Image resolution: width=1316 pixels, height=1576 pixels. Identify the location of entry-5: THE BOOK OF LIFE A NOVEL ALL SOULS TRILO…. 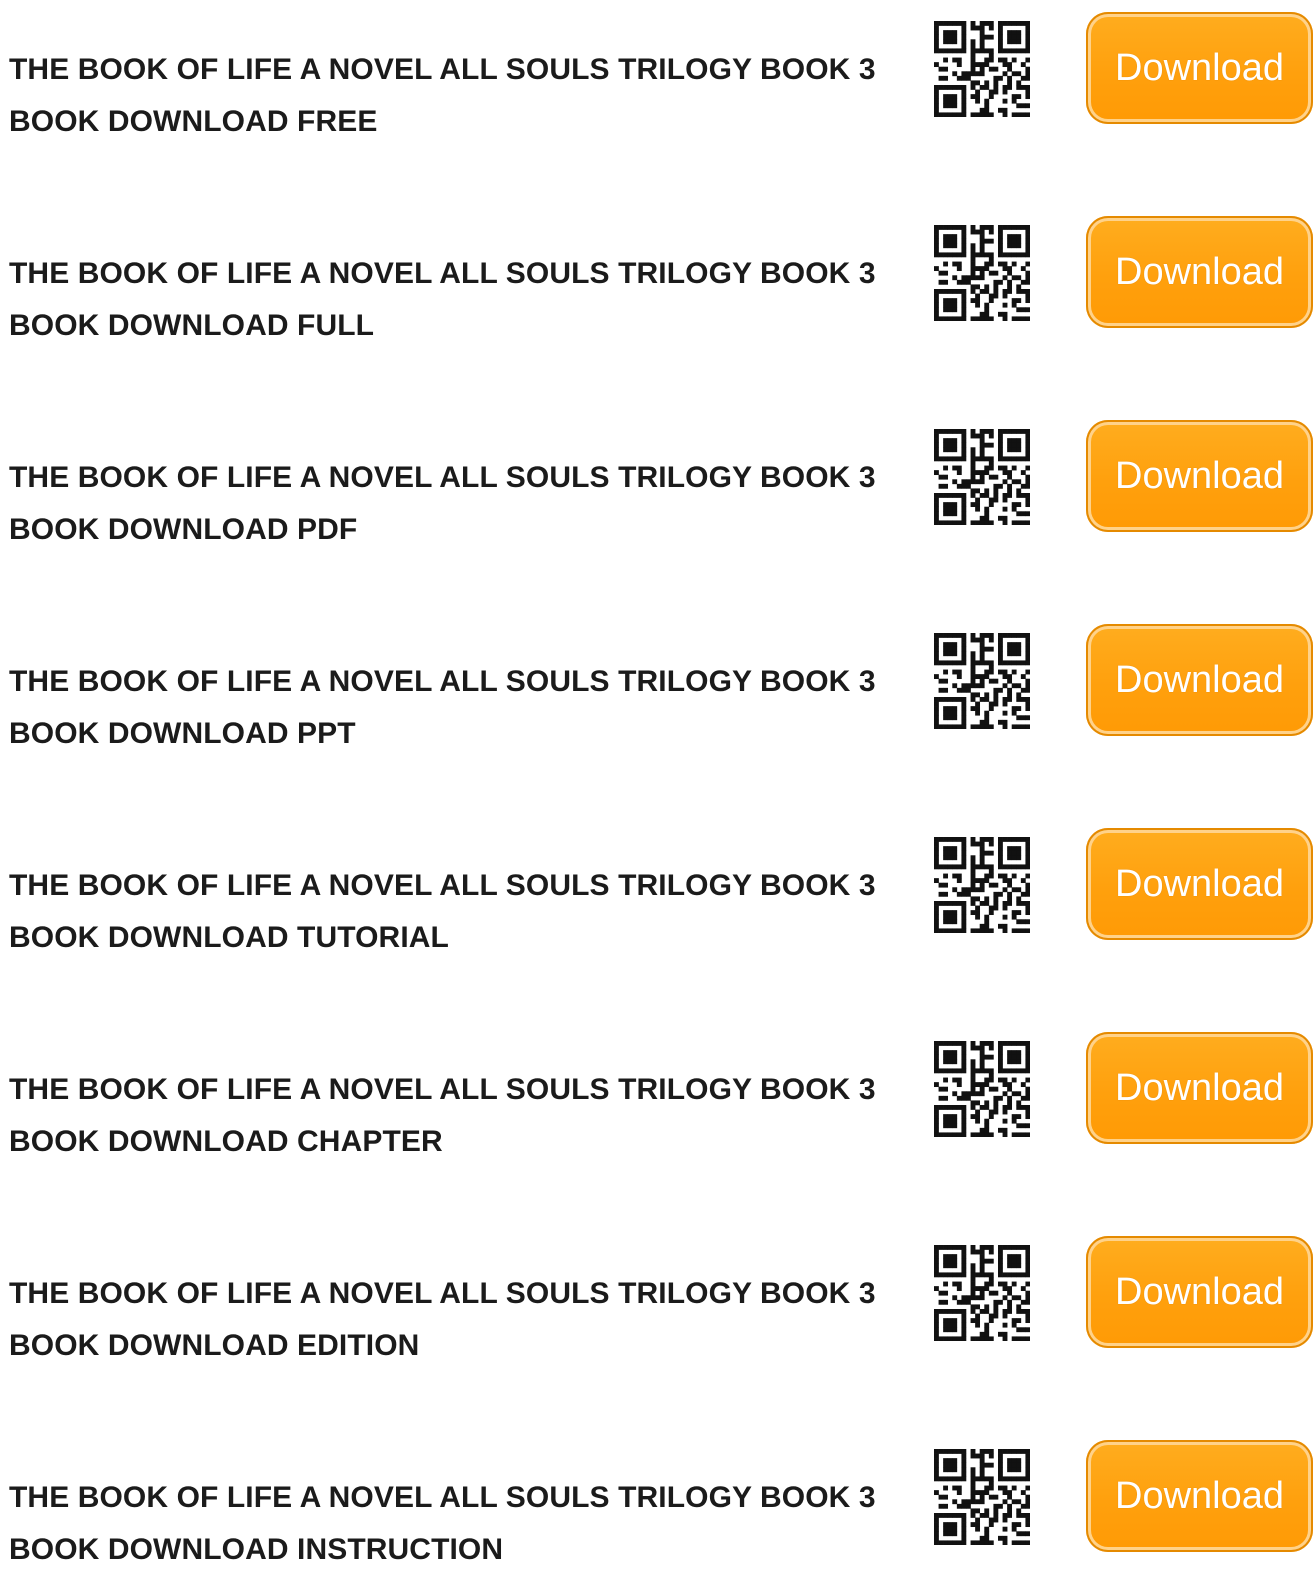
(658, 1092).